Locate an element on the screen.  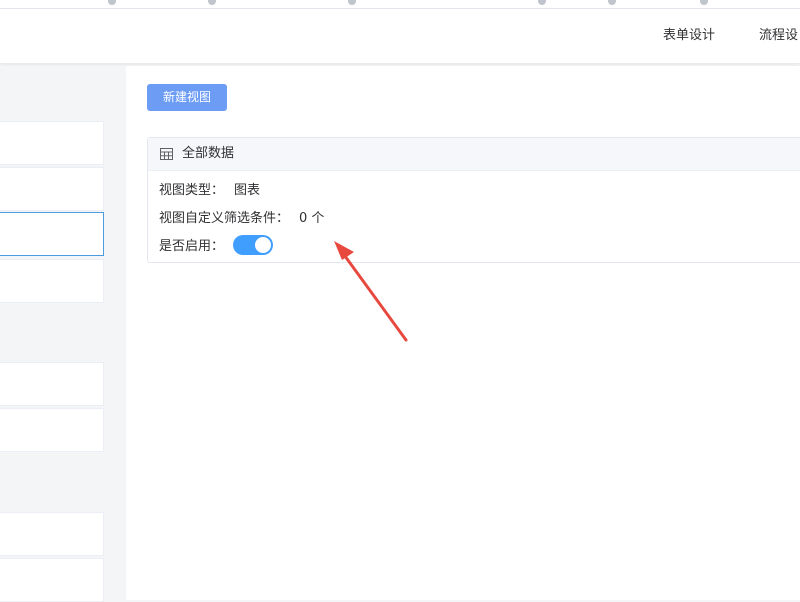
enabled-label: 是否启用： is located at coordinates (192, 246).